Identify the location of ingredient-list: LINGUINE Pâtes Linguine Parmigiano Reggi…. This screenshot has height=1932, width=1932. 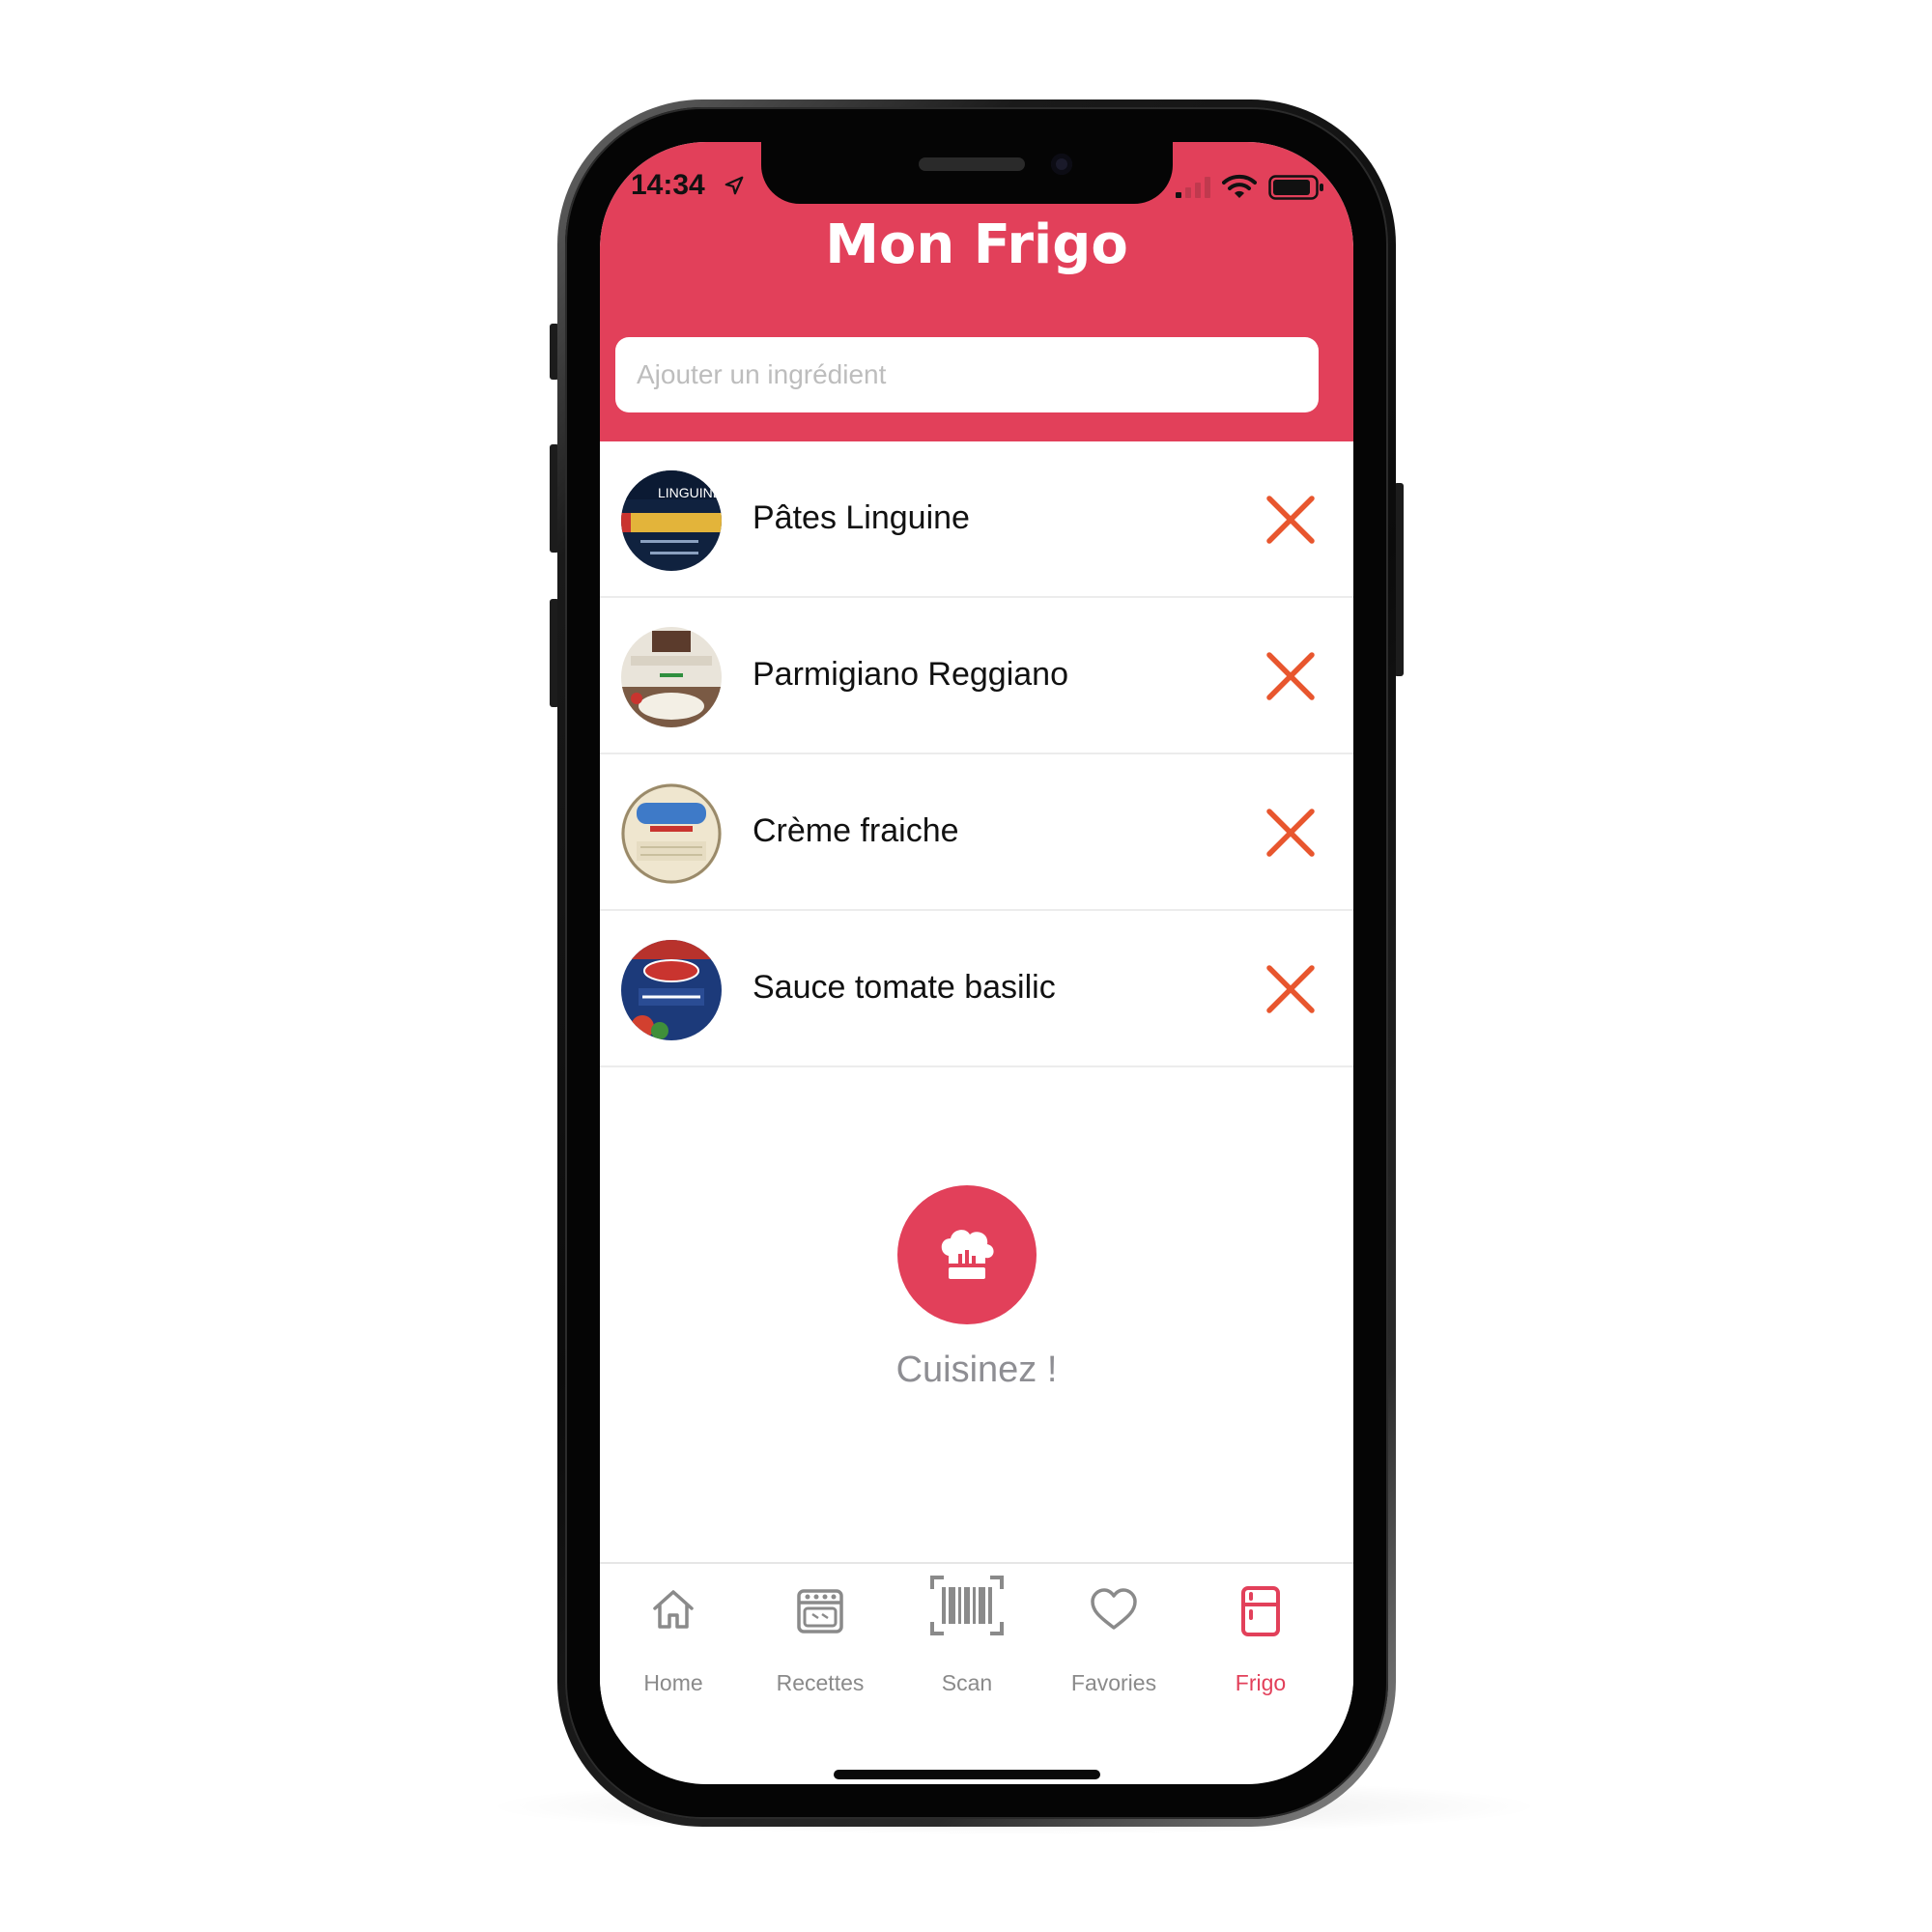
(976, 754).